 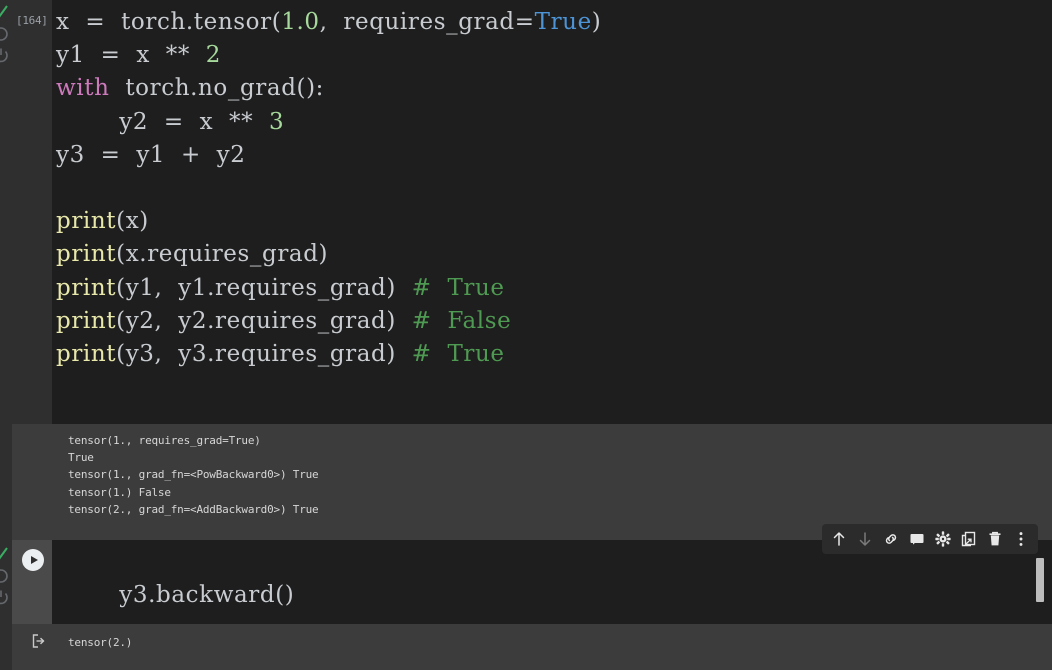 I want to click on code-token-plain: y3 = y1 + y2, so click(x=151, y=154).